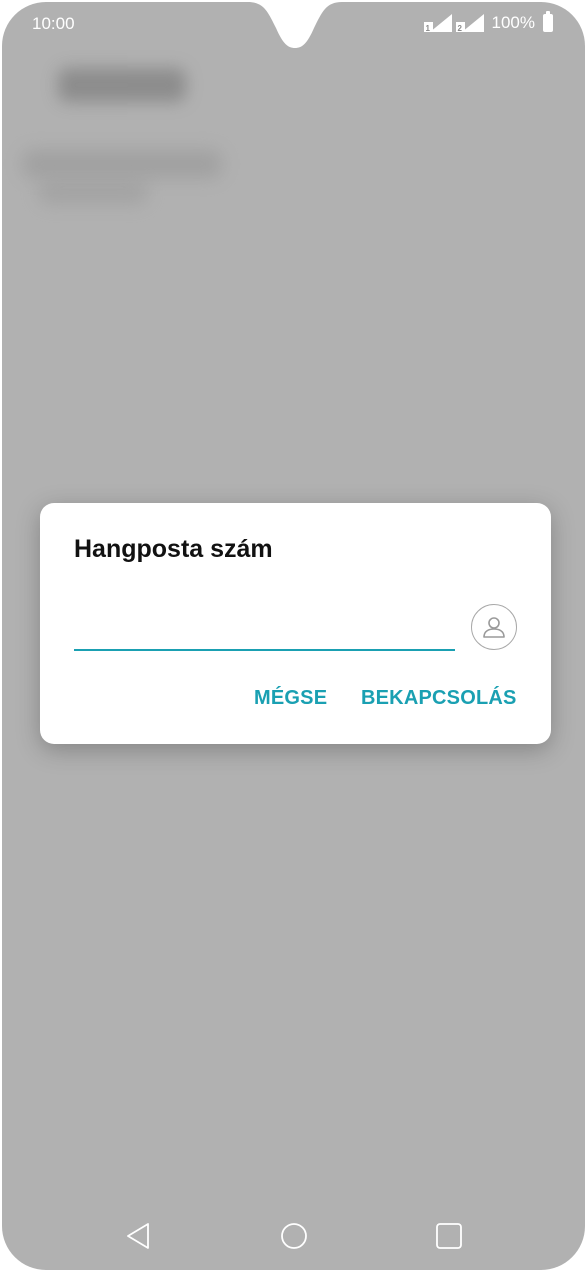 Image resolution: width=587 pixels, height=1272 pixels. I want to click on cancel-button: MÉGSE, so click(290, 698).